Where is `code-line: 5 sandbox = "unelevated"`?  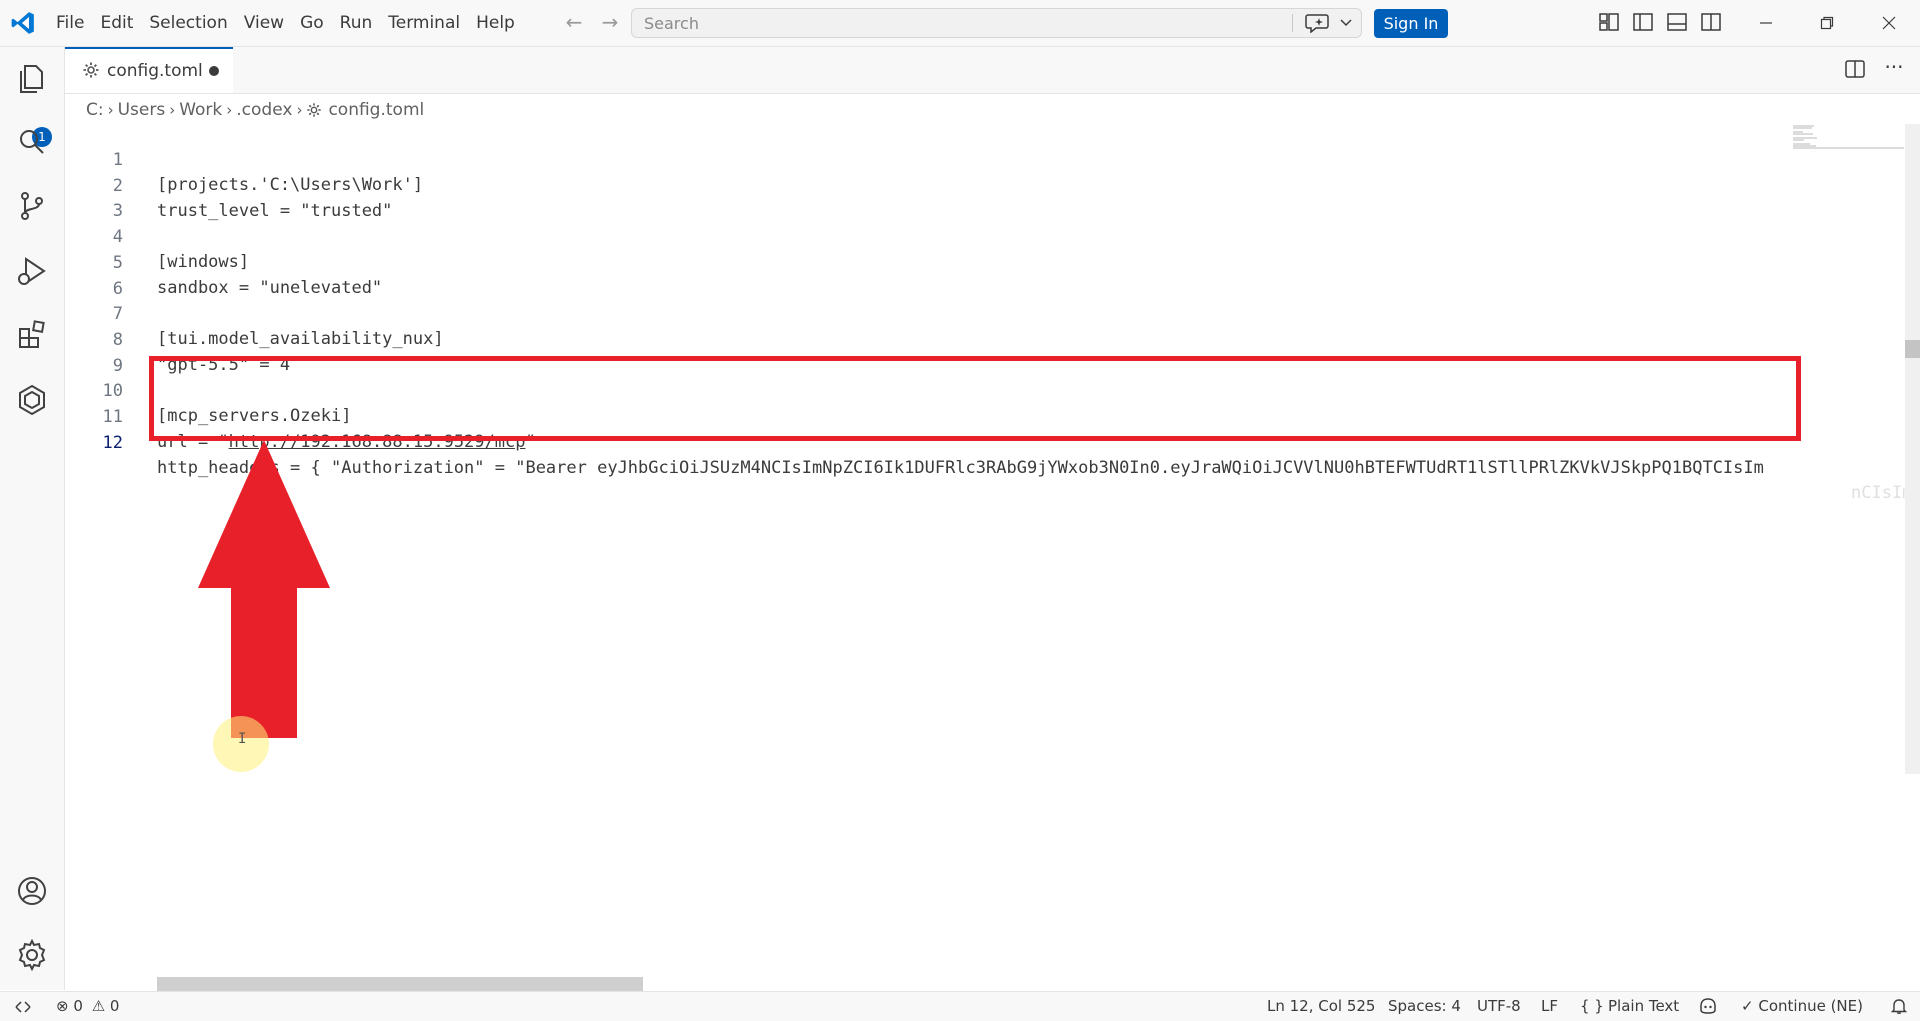 code-line: 5 sandbox = "unelevated" is located at coordinates (965, 262).